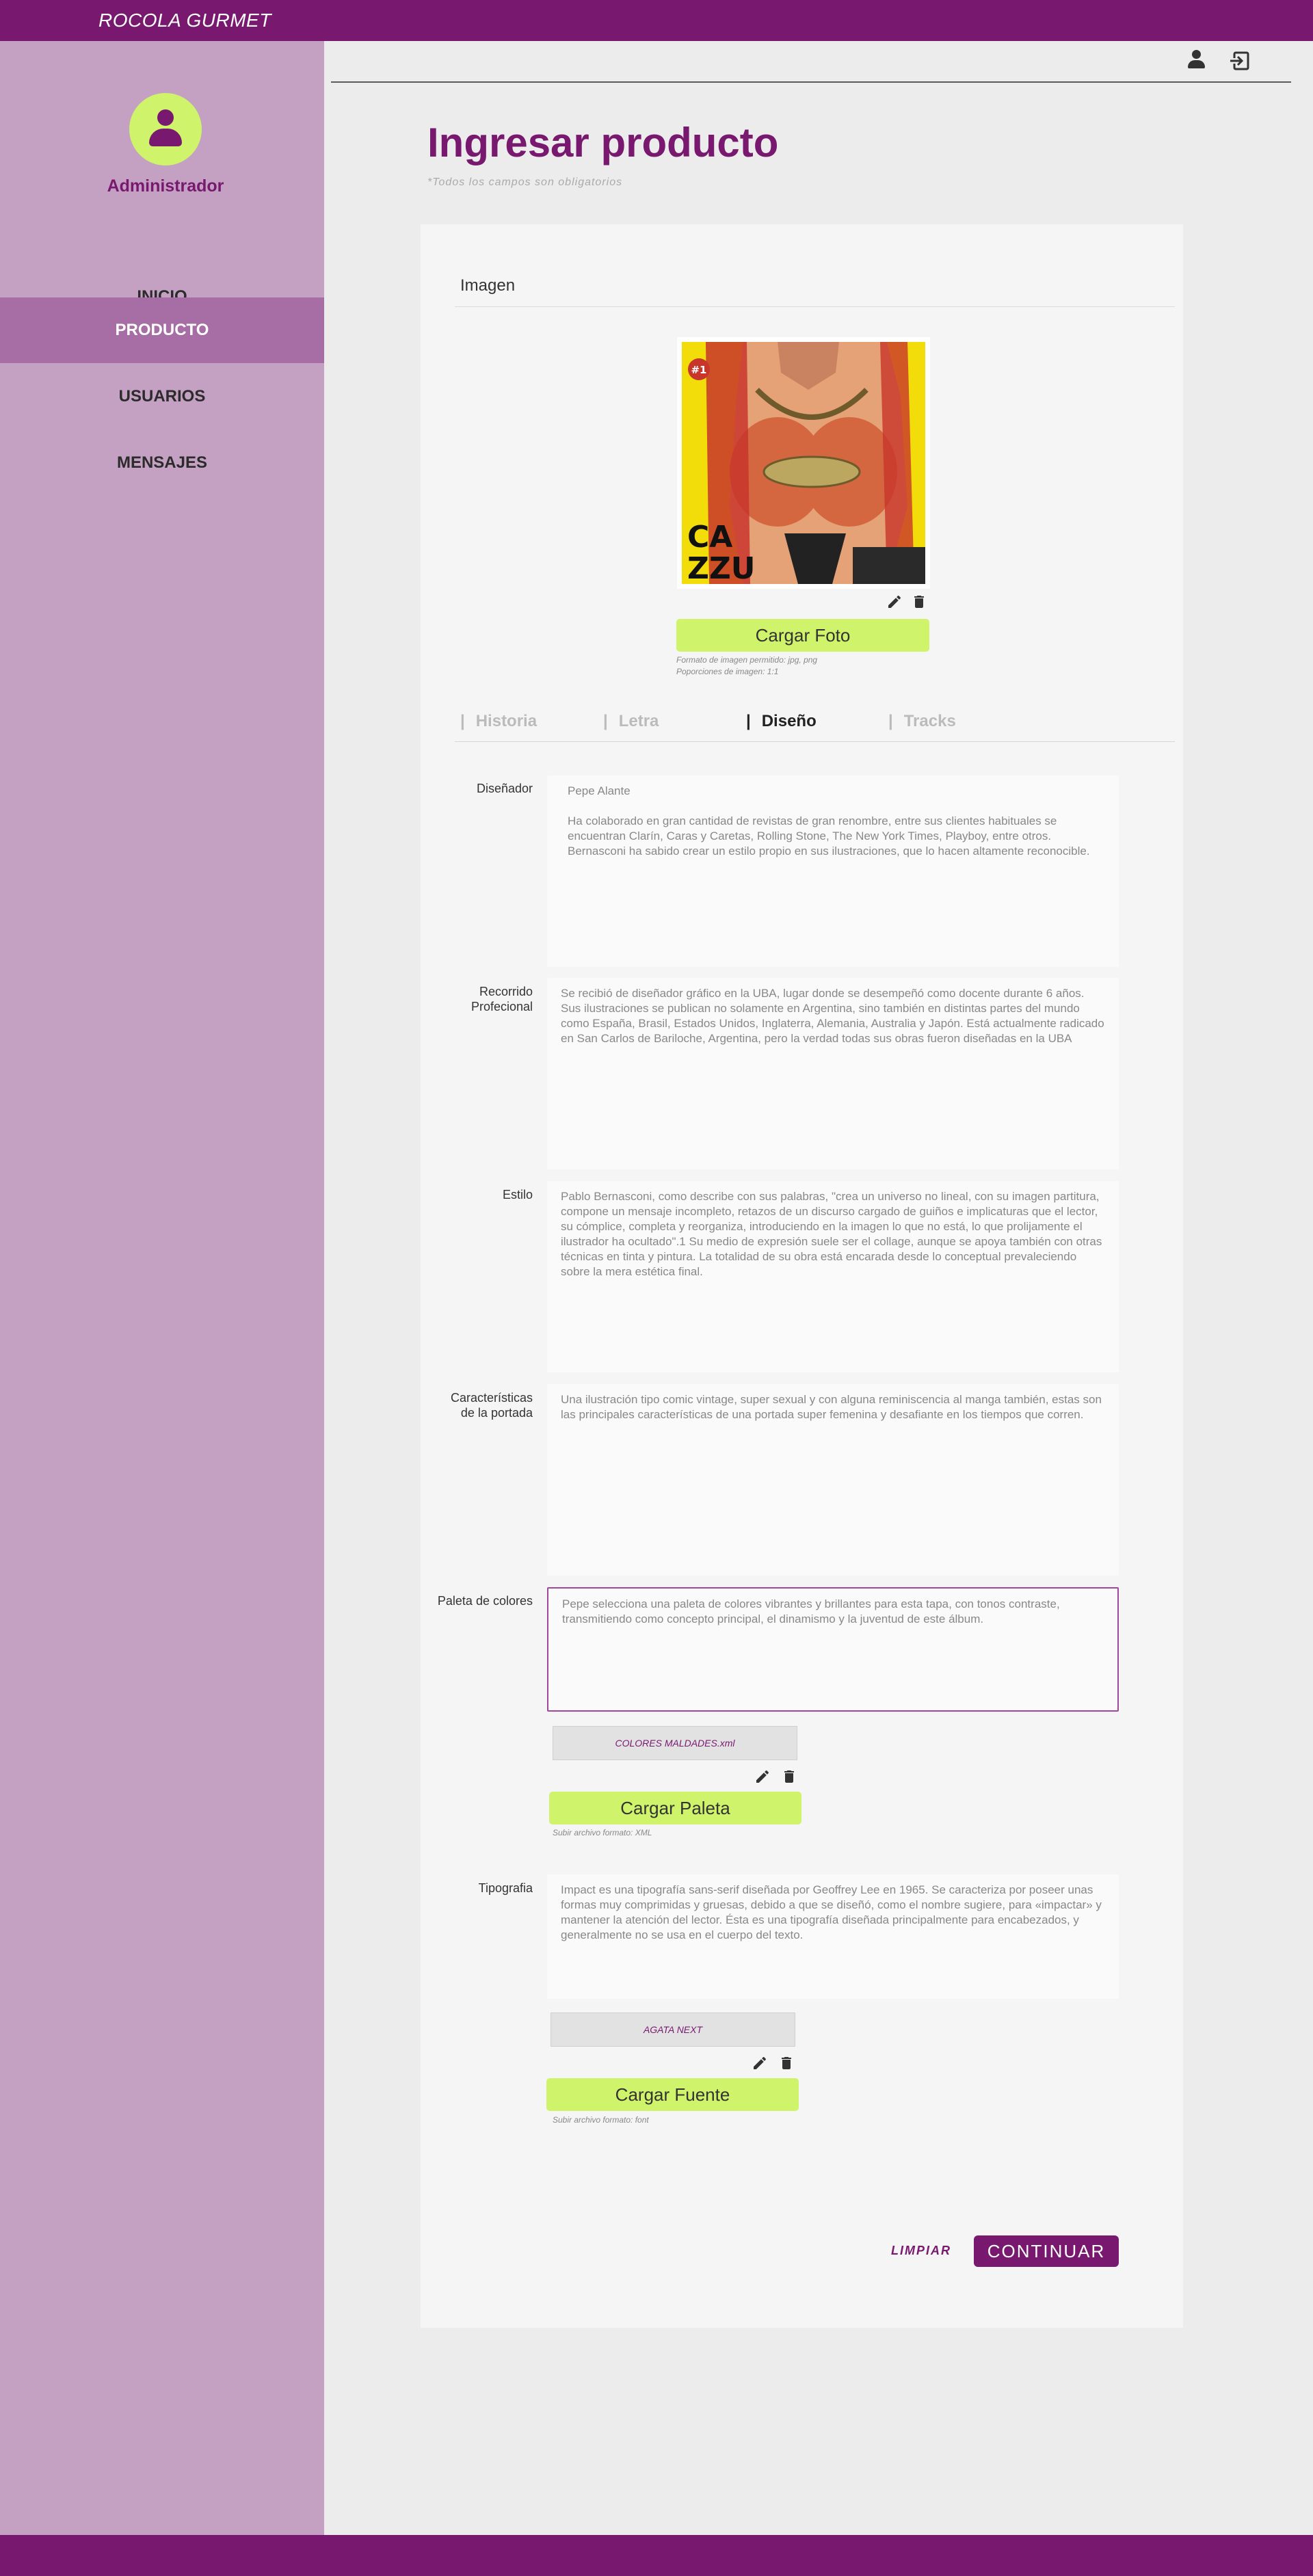 This screenshot has height=2576, width=1313. I want to click on logout-icon, so click(1240, 61).